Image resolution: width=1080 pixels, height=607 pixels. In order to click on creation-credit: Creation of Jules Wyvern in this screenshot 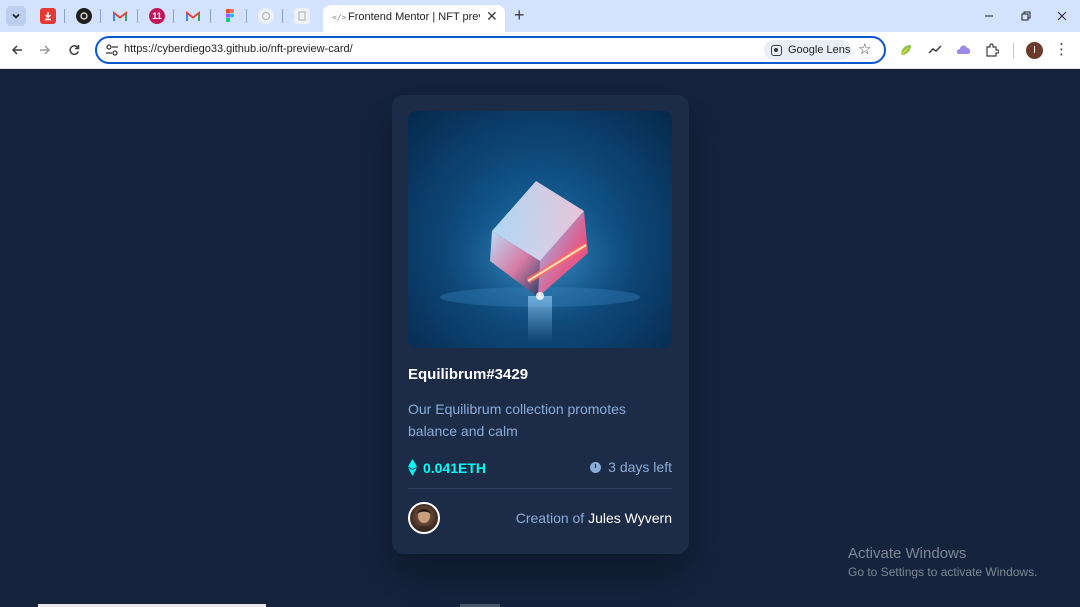, I will do `click(594, 518)`.